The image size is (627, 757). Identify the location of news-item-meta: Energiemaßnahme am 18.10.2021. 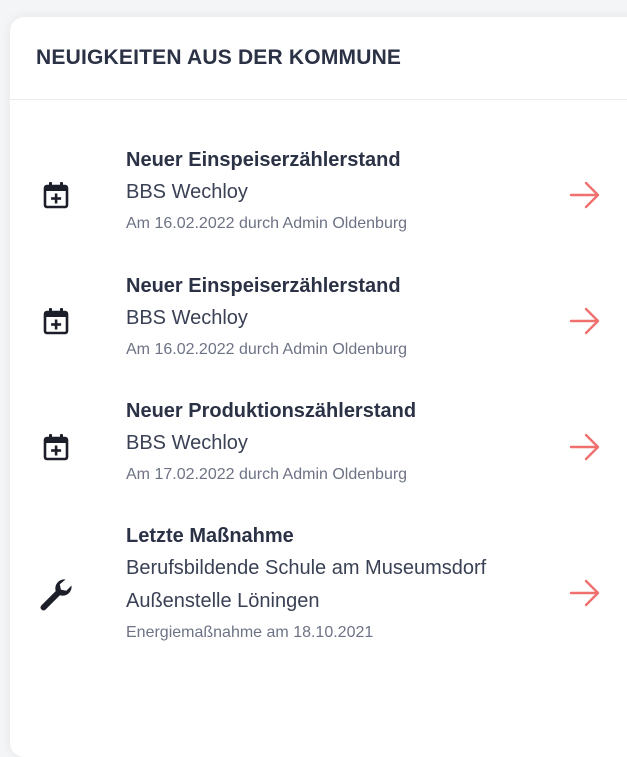
(250, 632).